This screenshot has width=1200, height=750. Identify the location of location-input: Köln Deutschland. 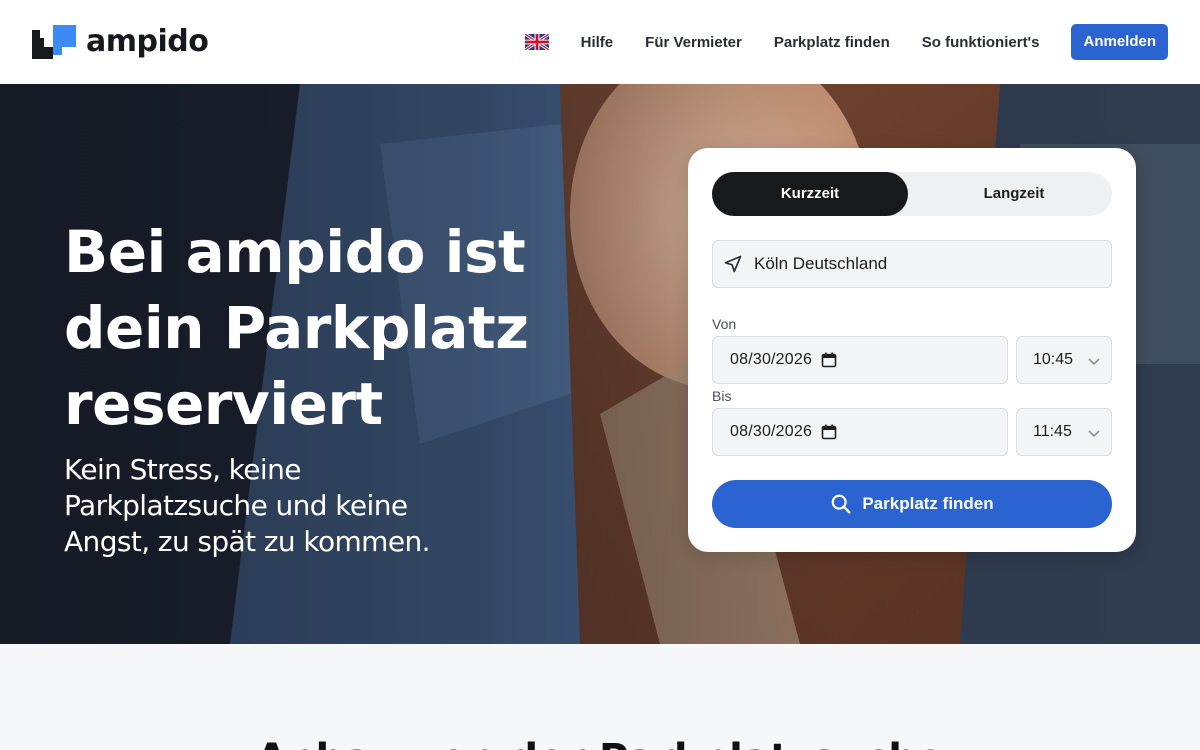
(912, 264).